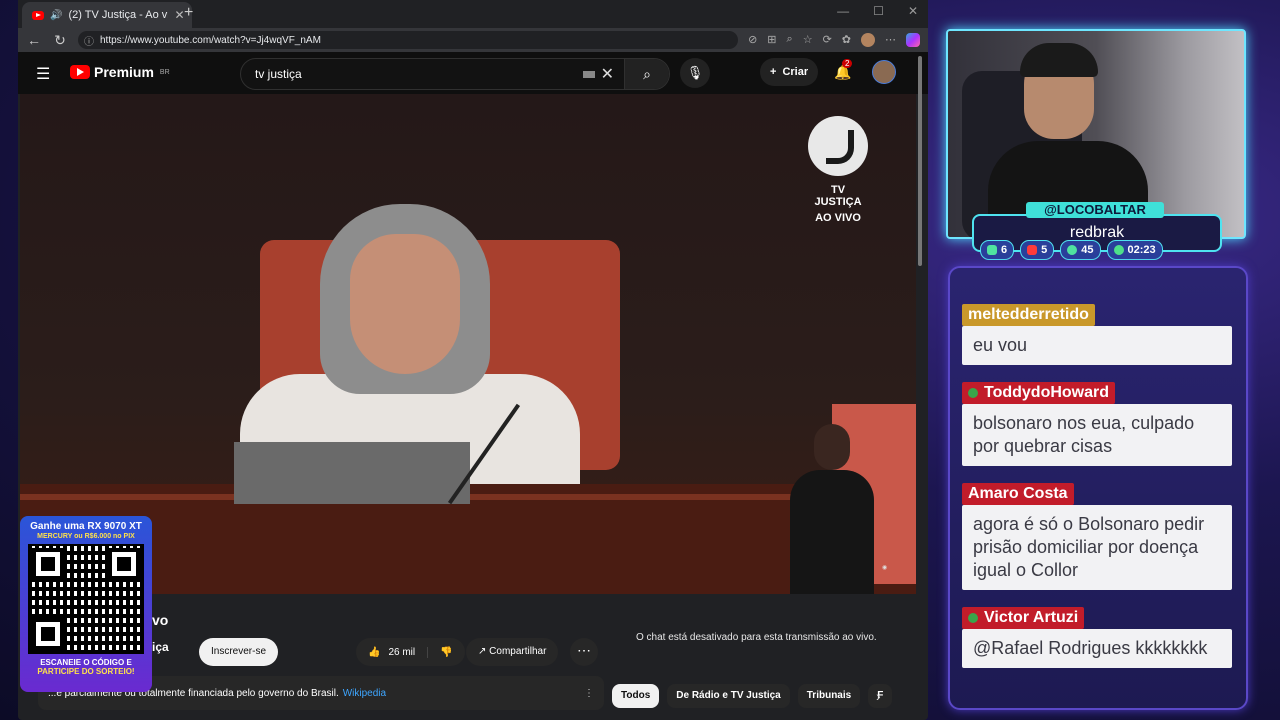 Image resolution: width=1280 pixels, height=720 pixels. I want to click on speaker-icon: 🔊, so click(56, 15).